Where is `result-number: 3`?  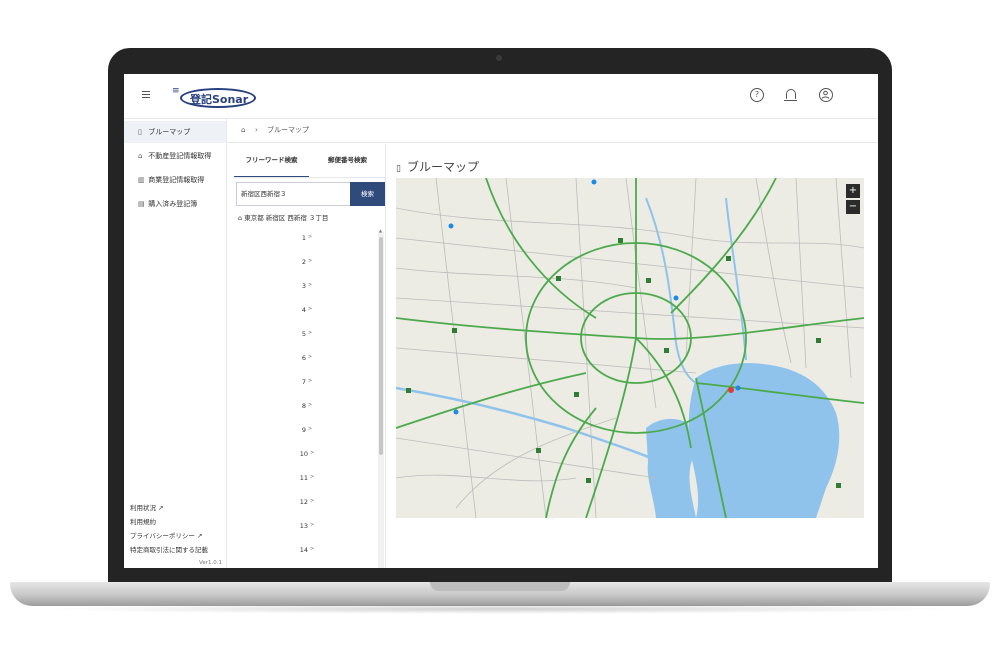 result-number: 3 is located at coordinates (303, 286).